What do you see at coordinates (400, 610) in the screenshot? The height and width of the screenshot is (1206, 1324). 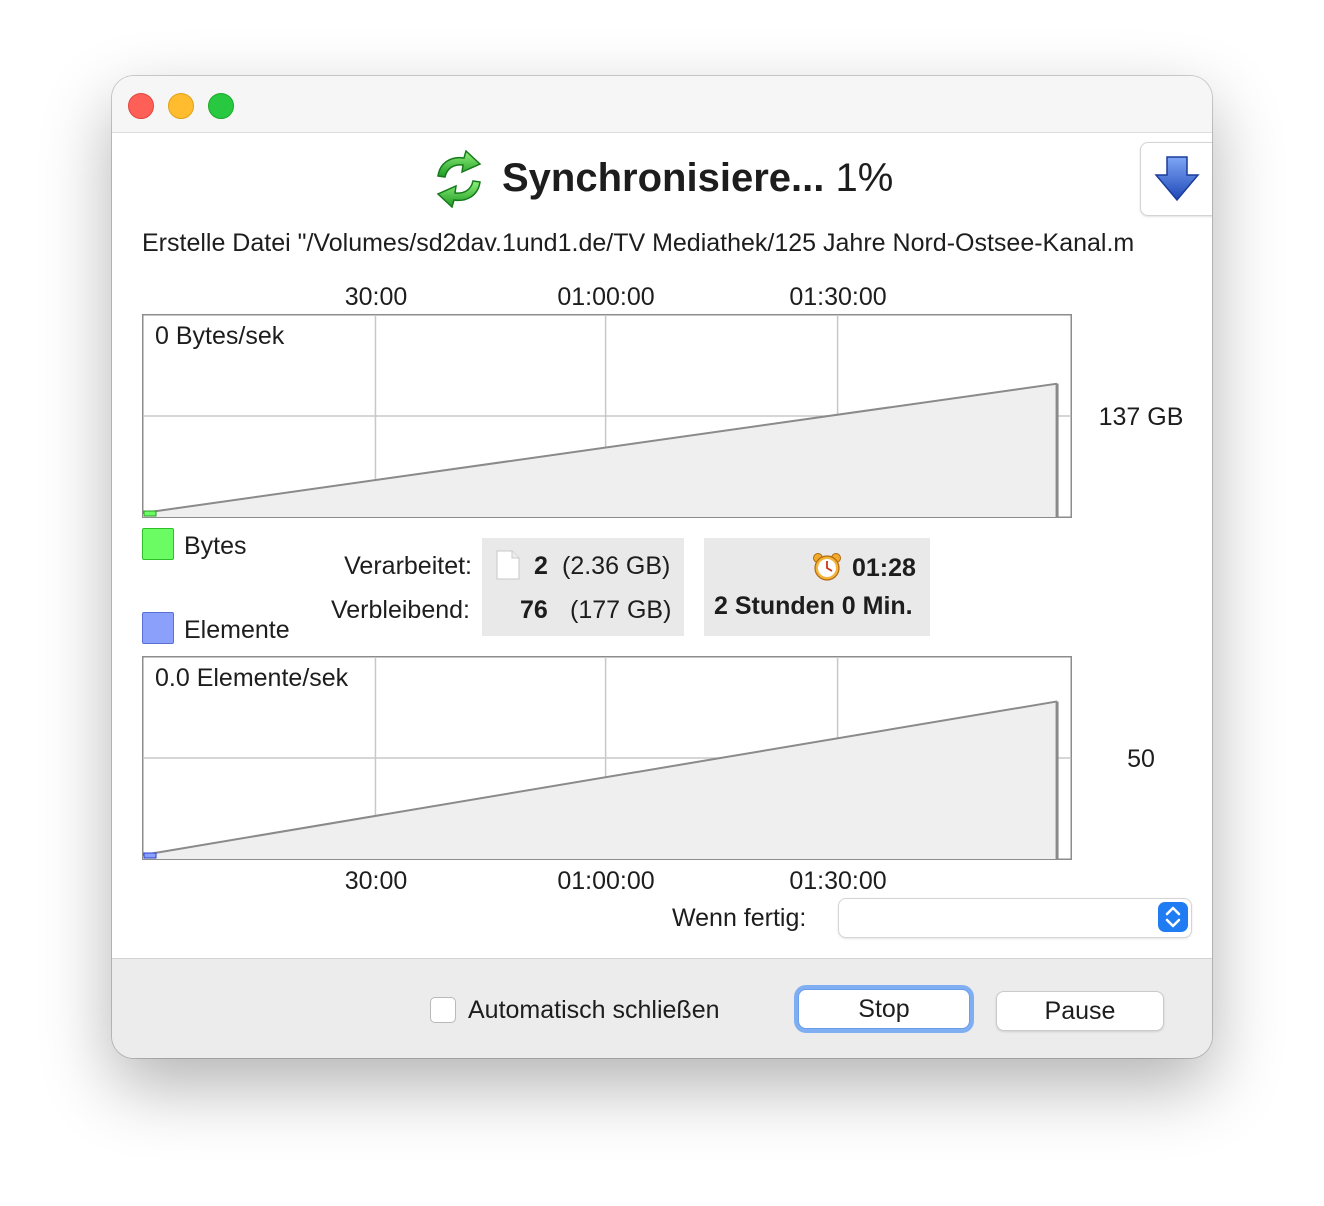 I see `remaining-label: Verbleibend:` at bounding box center [400, 610].